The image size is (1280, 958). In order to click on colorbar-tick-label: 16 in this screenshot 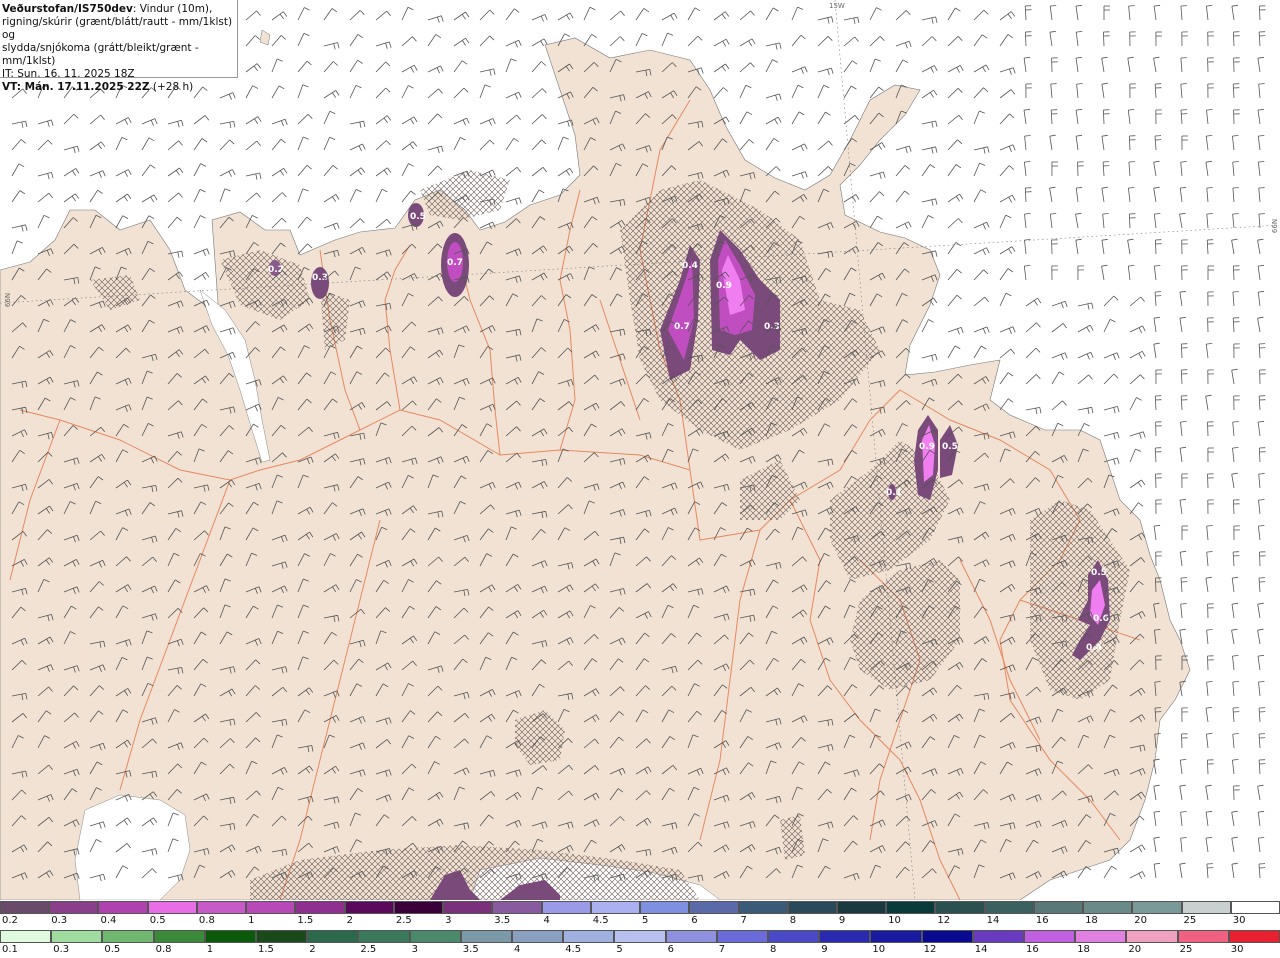, I will do `click(1042, 920)`.